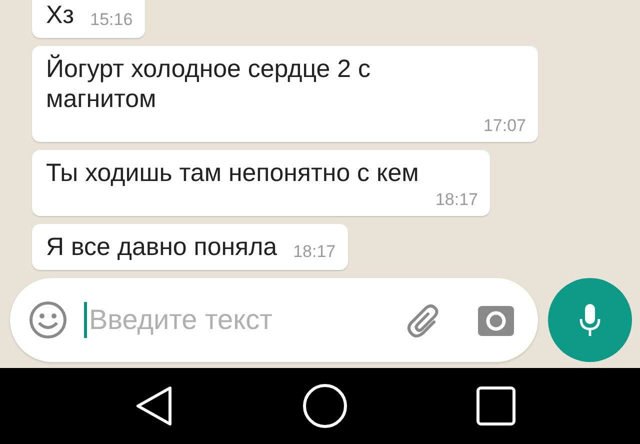 Image resolution: width=640 pixels, height=444 pixels. I want to click on message-input-field: Введите текст, so click(245, 320).